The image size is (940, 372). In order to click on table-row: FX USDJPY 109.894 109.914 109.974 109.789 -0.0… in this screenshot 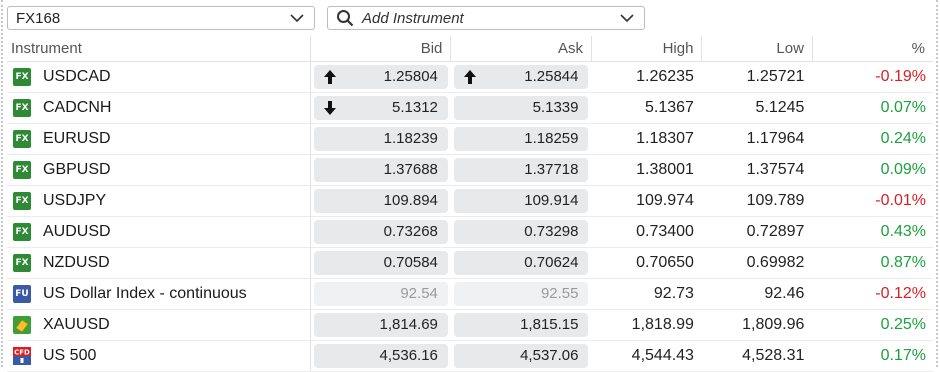, I will do `click(470, 201)`.